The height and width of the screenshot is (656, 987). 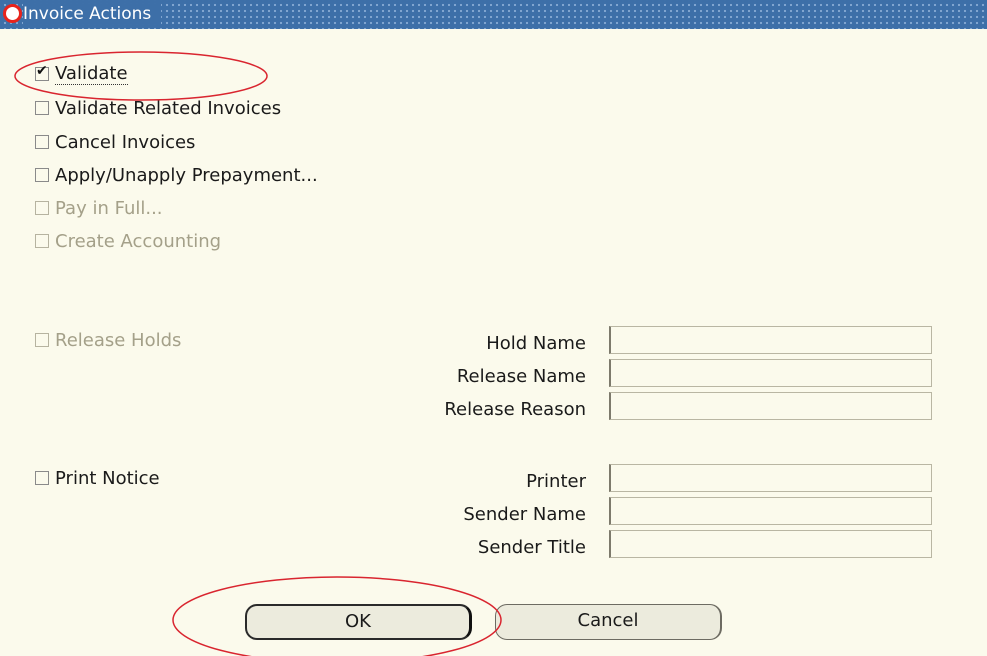 What do you see at coordinates (524, 514) in the screenshot?
I see `sender-name-label: Sender Name` at bounding box center [524, 514].